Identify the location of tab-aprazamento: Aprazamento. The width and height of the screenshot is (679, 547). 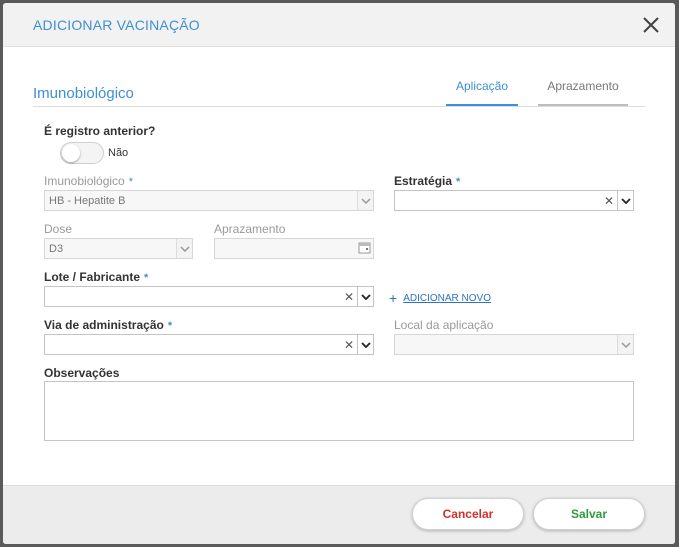
(583, 93).